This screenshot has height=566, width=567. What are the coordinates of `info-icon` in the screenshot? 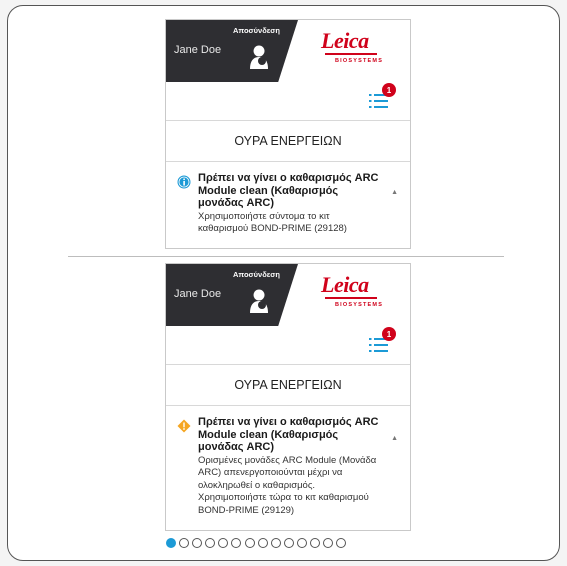 It's located at (184, 182).